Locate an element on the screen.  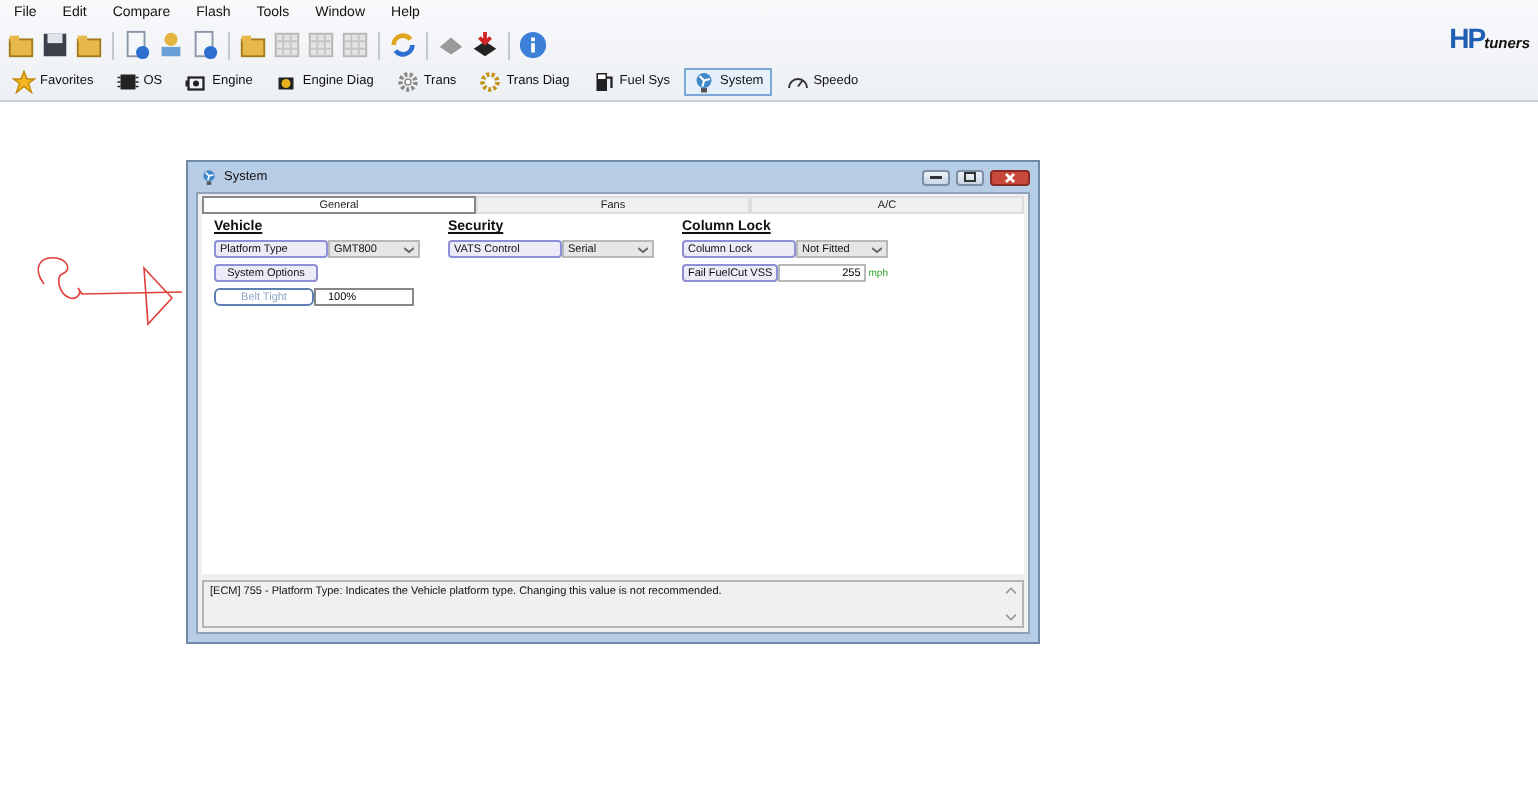
fuel-pump-icon is located at coordinates (603, 81).